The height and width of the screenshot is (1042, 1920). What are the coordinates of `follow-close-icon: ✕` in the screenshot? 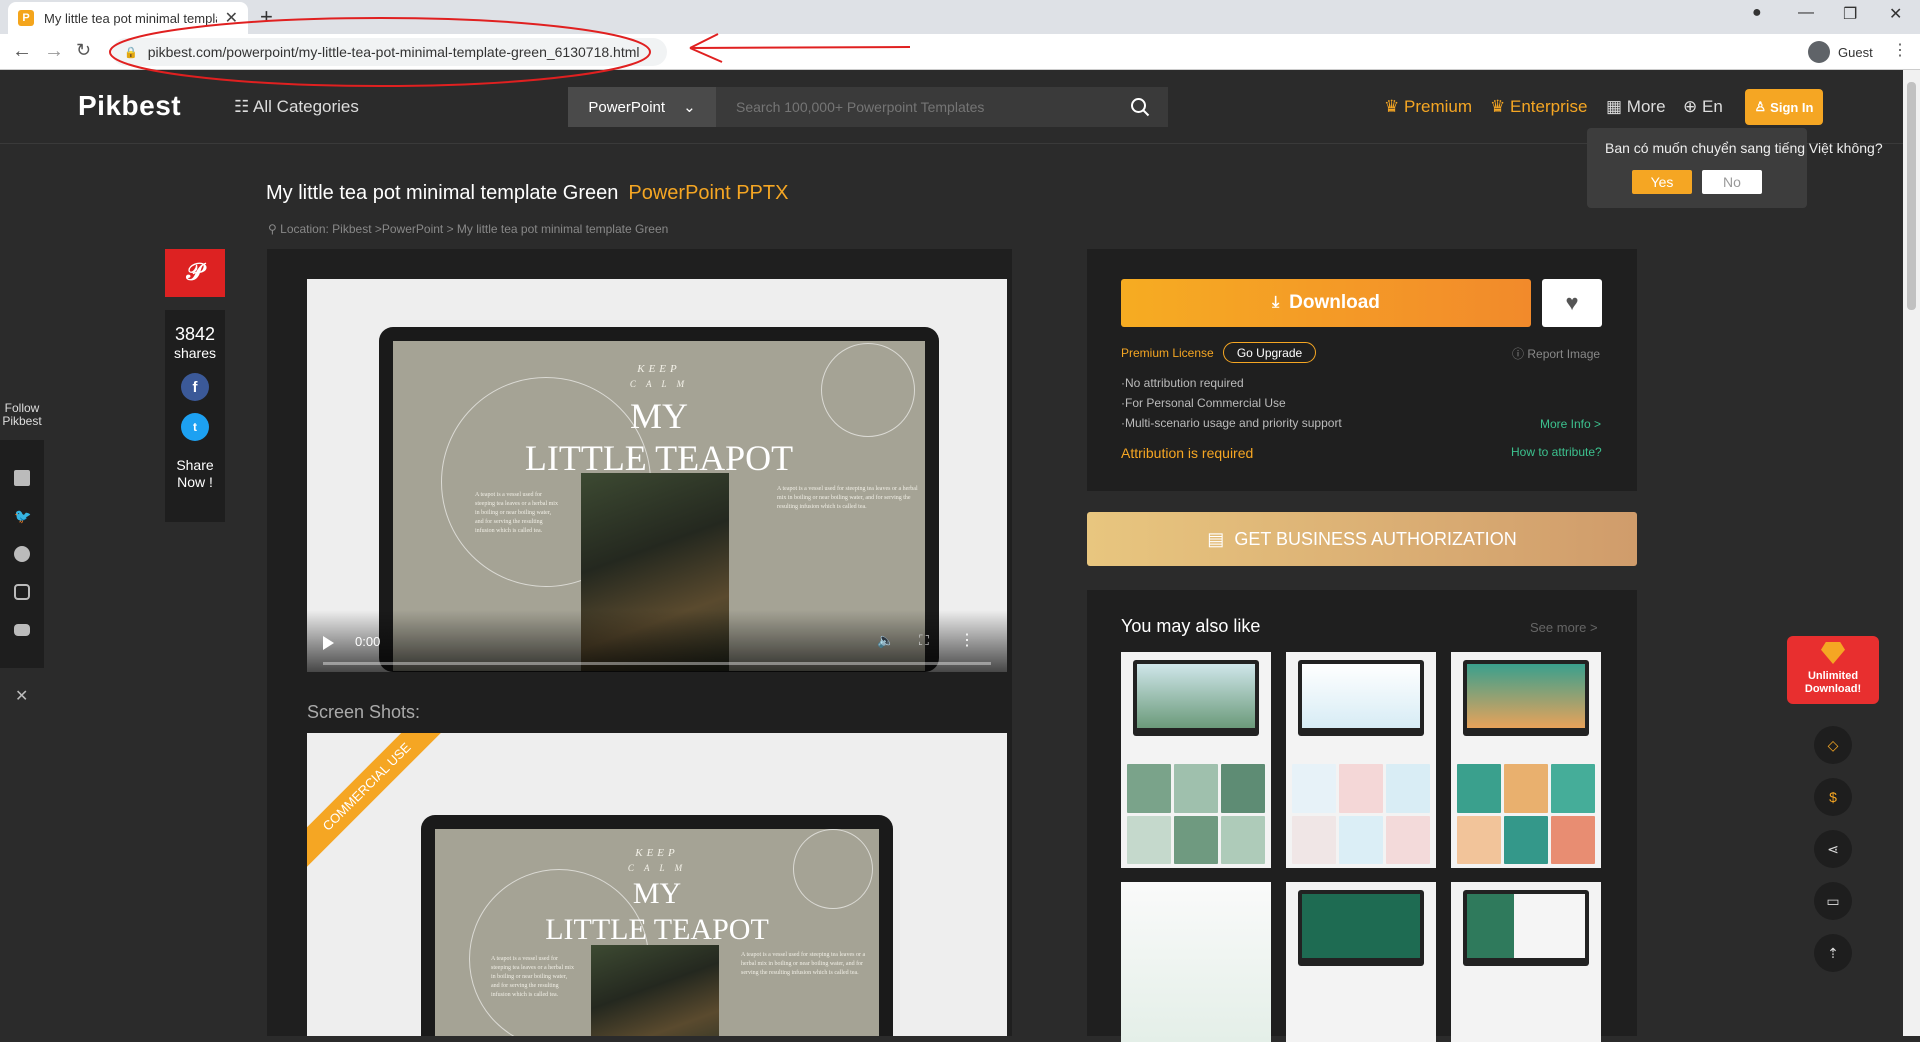 It's located at (21, 696).